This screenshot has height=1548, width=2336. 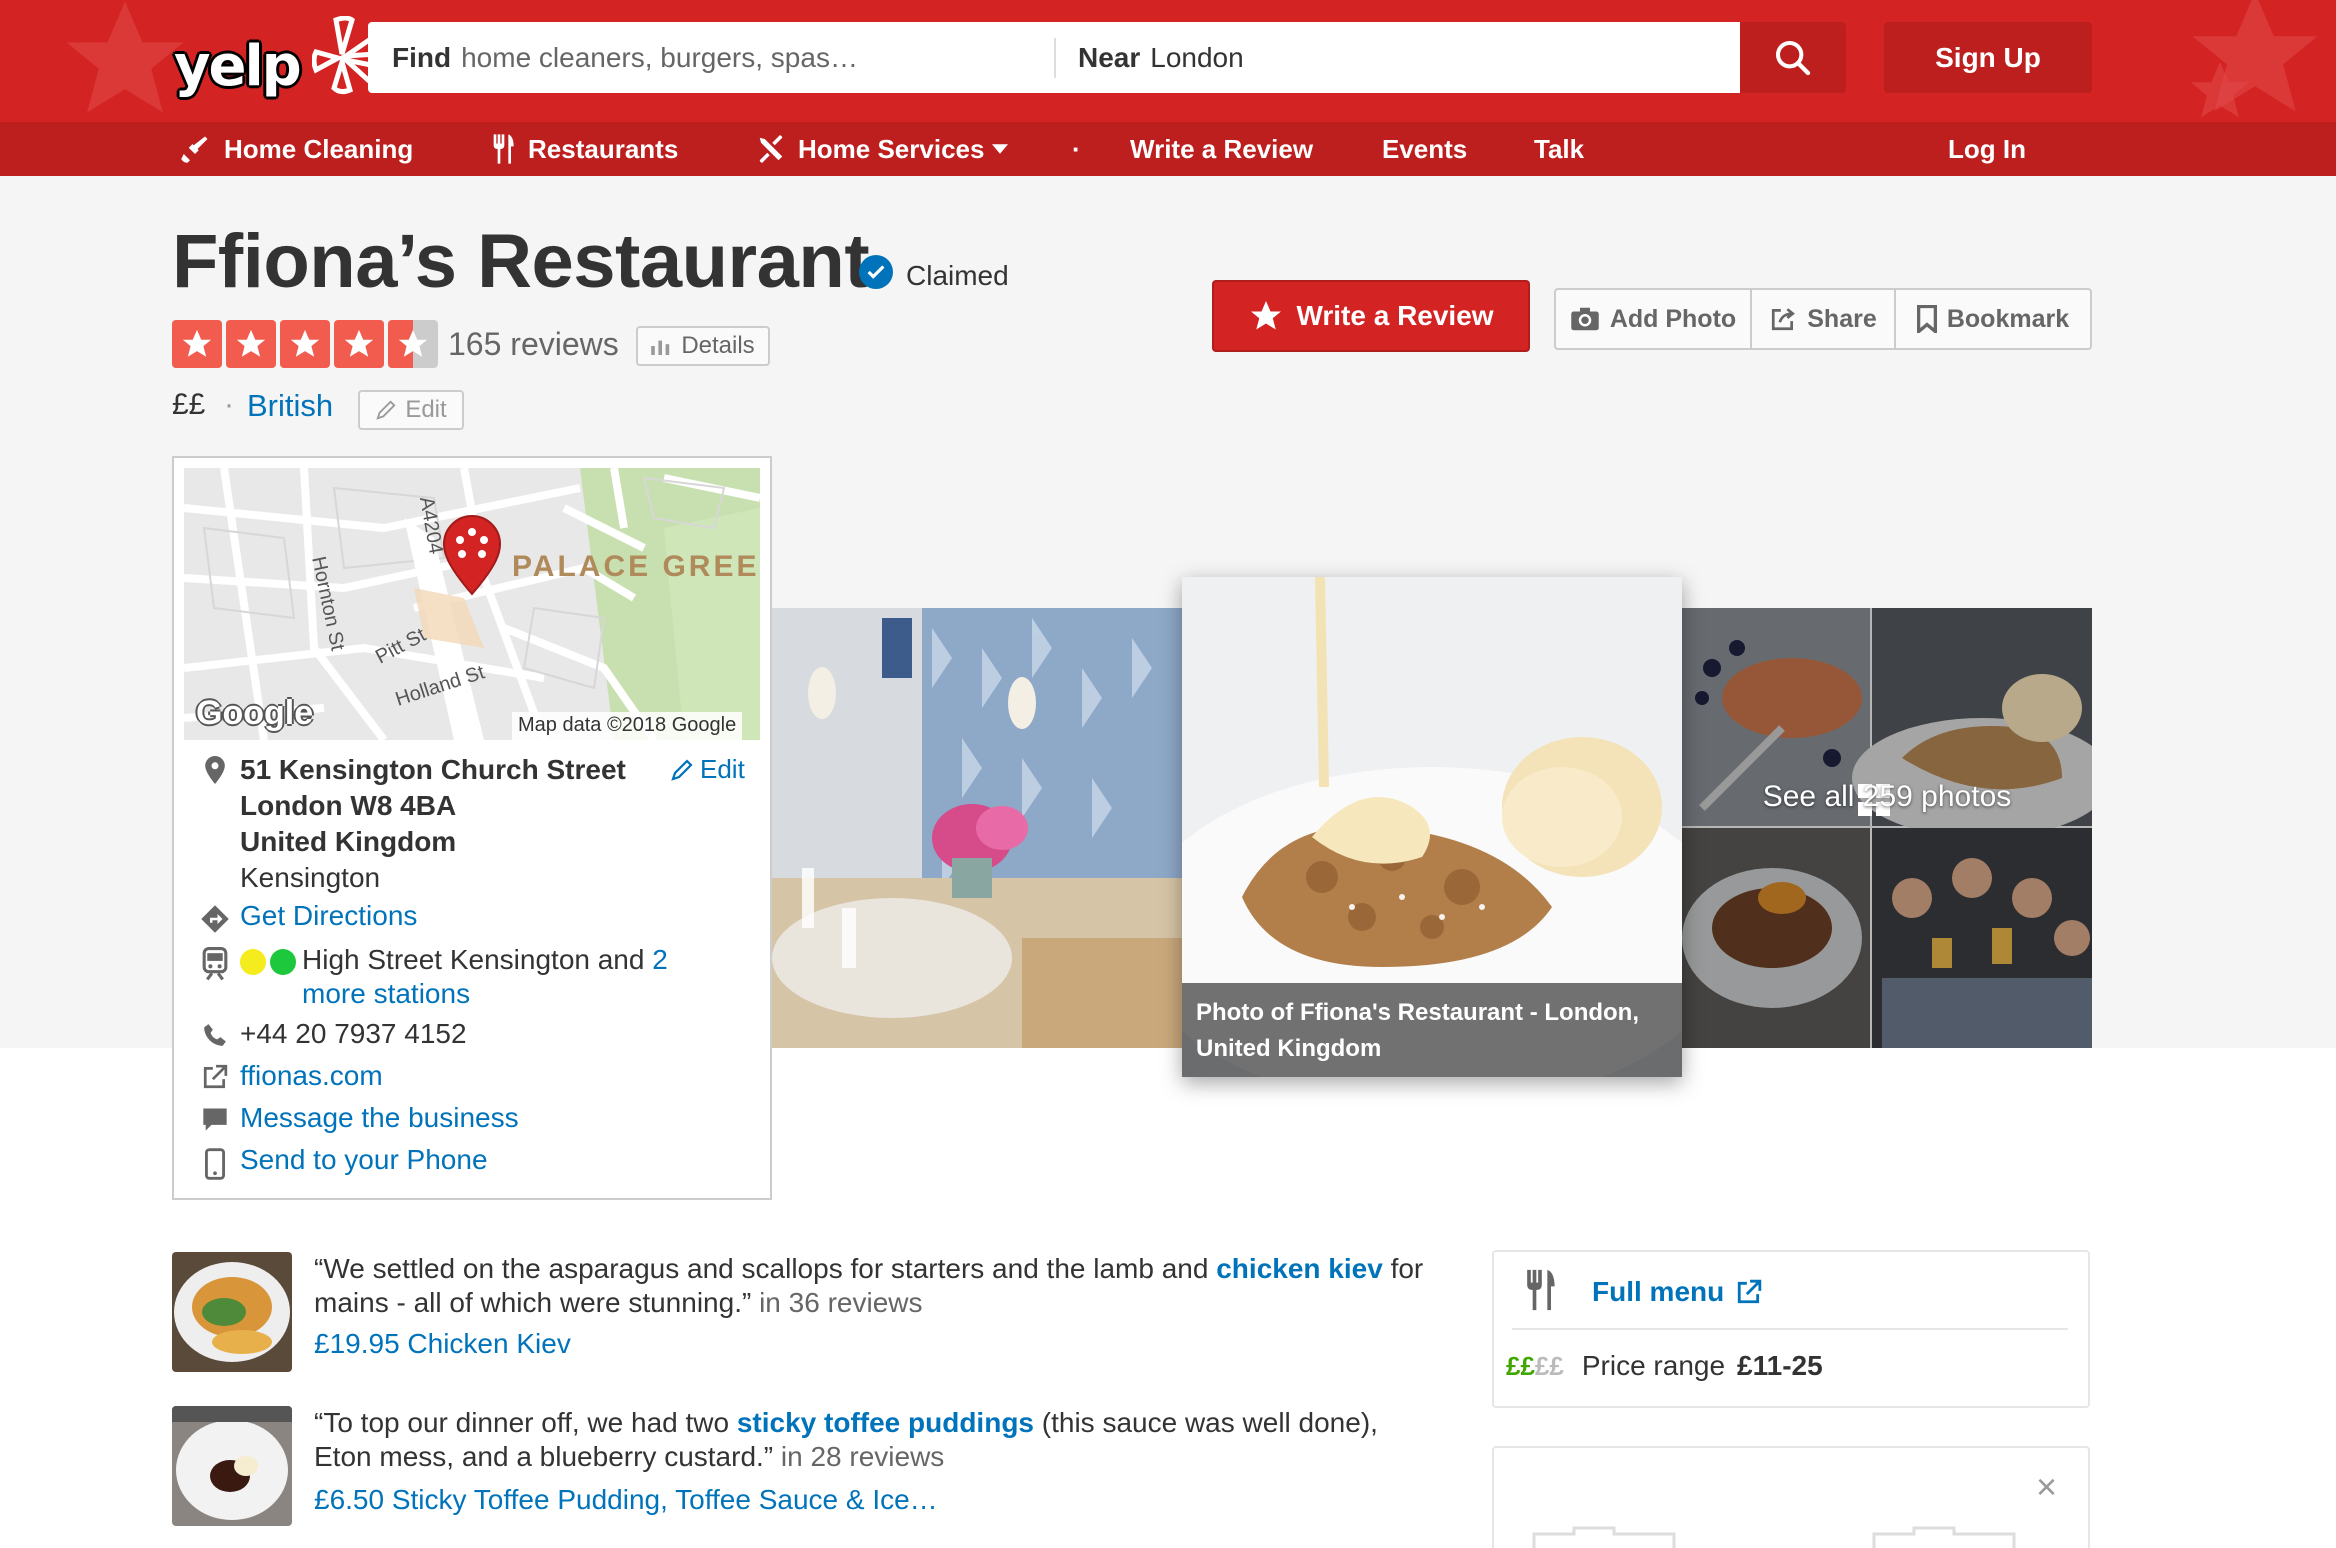 I want to click on share-label: Share, so click(x=1842, y=318).